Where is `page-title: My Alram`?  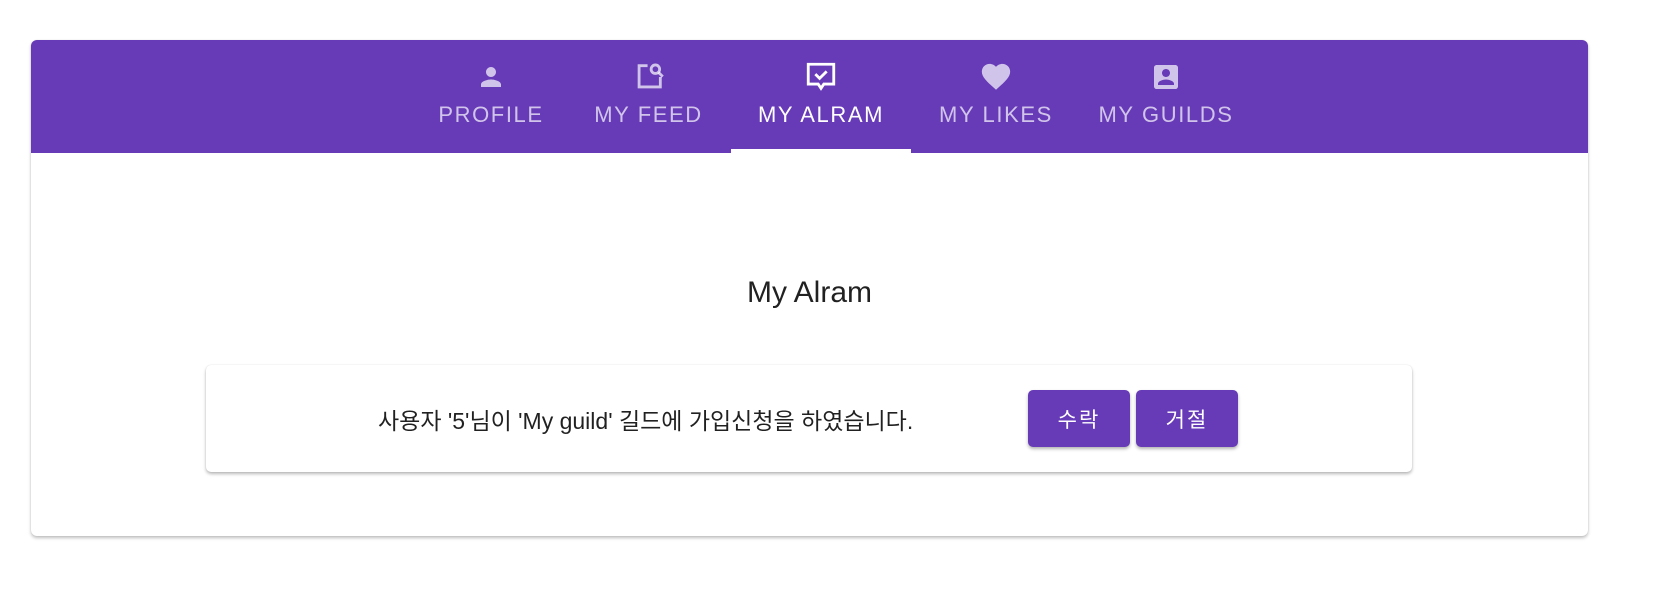
page-title: My Alram is located at coordinates (809, 292).